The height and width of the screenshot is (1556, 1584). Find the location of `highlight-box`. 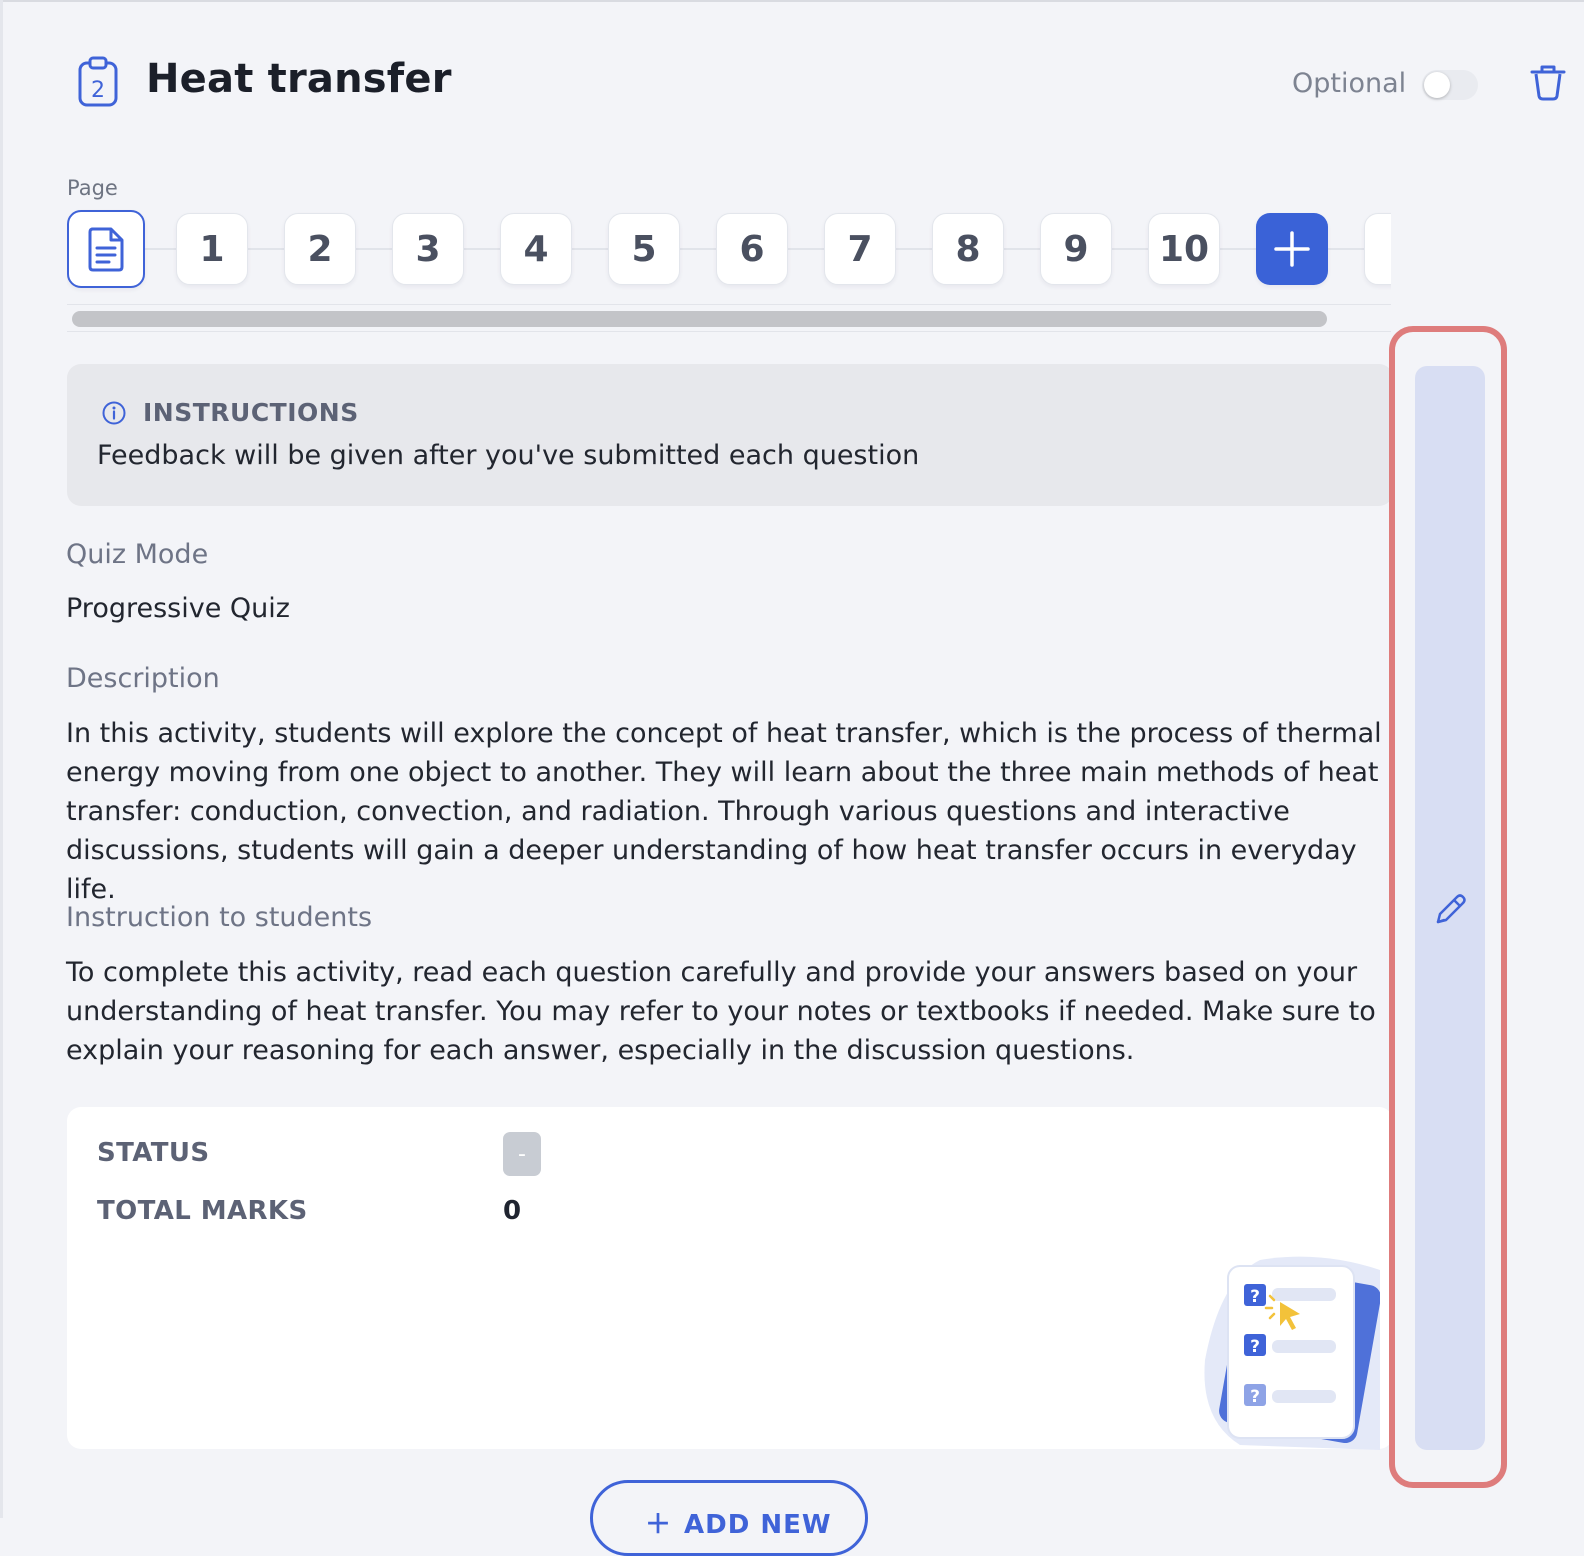

highlight-box is located at coordinates (1448, 907).